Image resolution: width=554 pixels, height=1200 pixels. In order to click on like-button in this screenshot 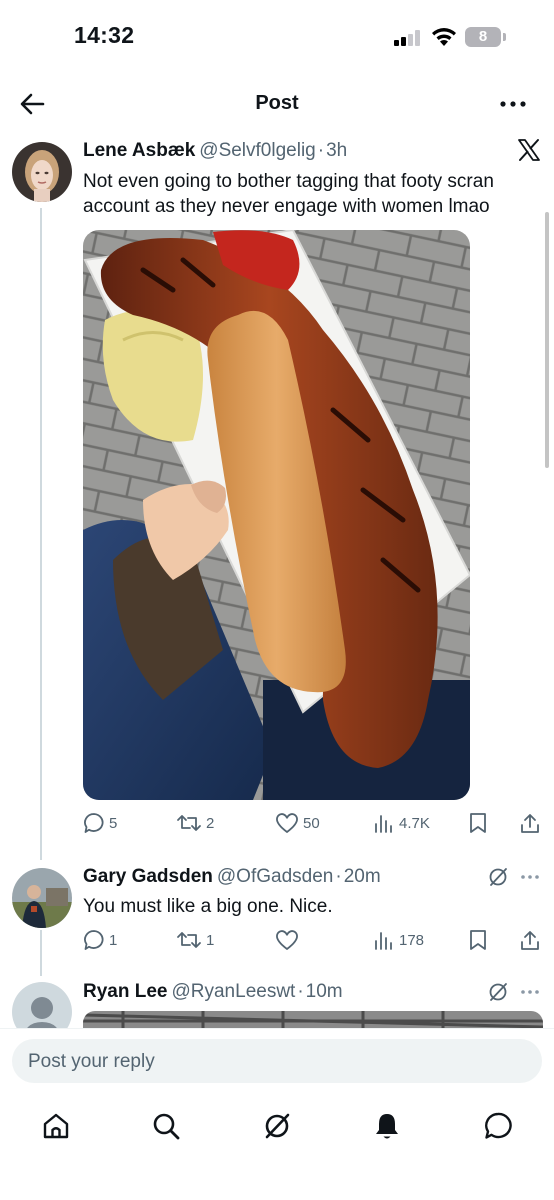, I will do `click(289, 940)`.